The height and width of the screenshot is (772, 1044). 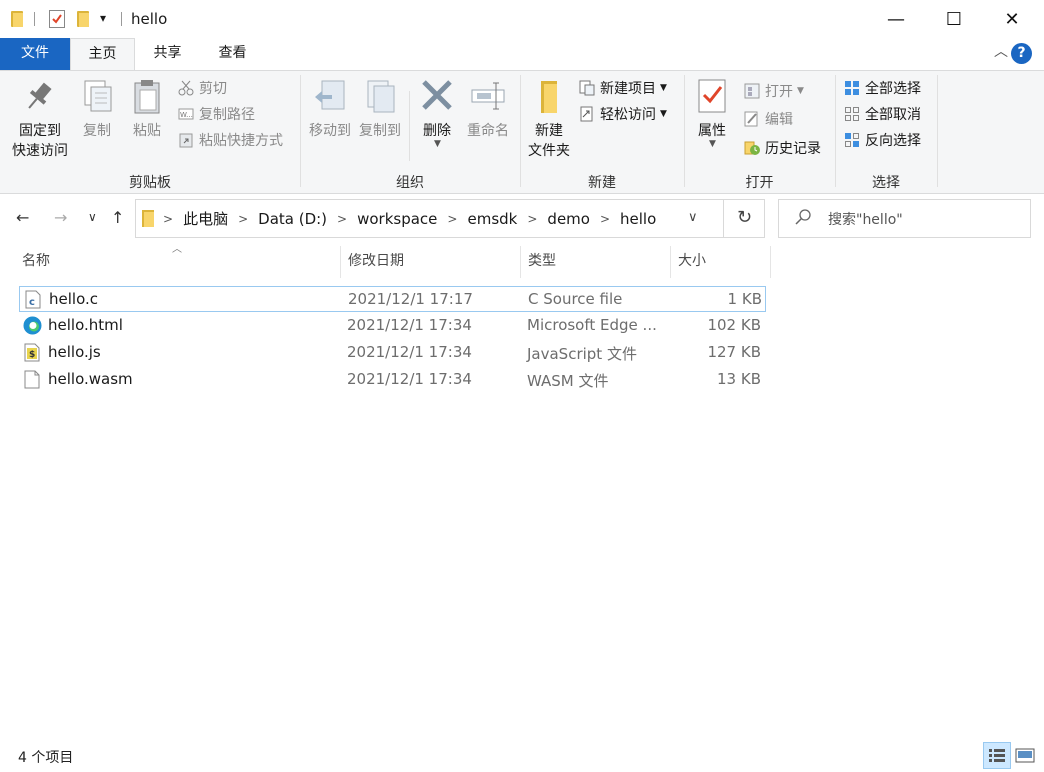 What do you see at coordinates (32, 325) in the screenshot?
I see `edge-html-icon` at bounding box center [32, 325].